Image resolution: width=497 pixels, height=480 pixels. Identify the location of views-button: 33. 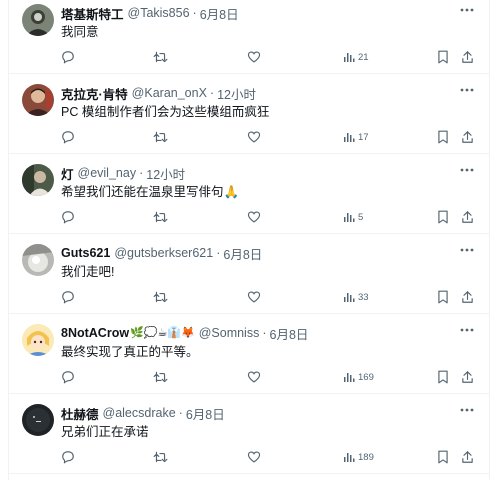
(356, 297).